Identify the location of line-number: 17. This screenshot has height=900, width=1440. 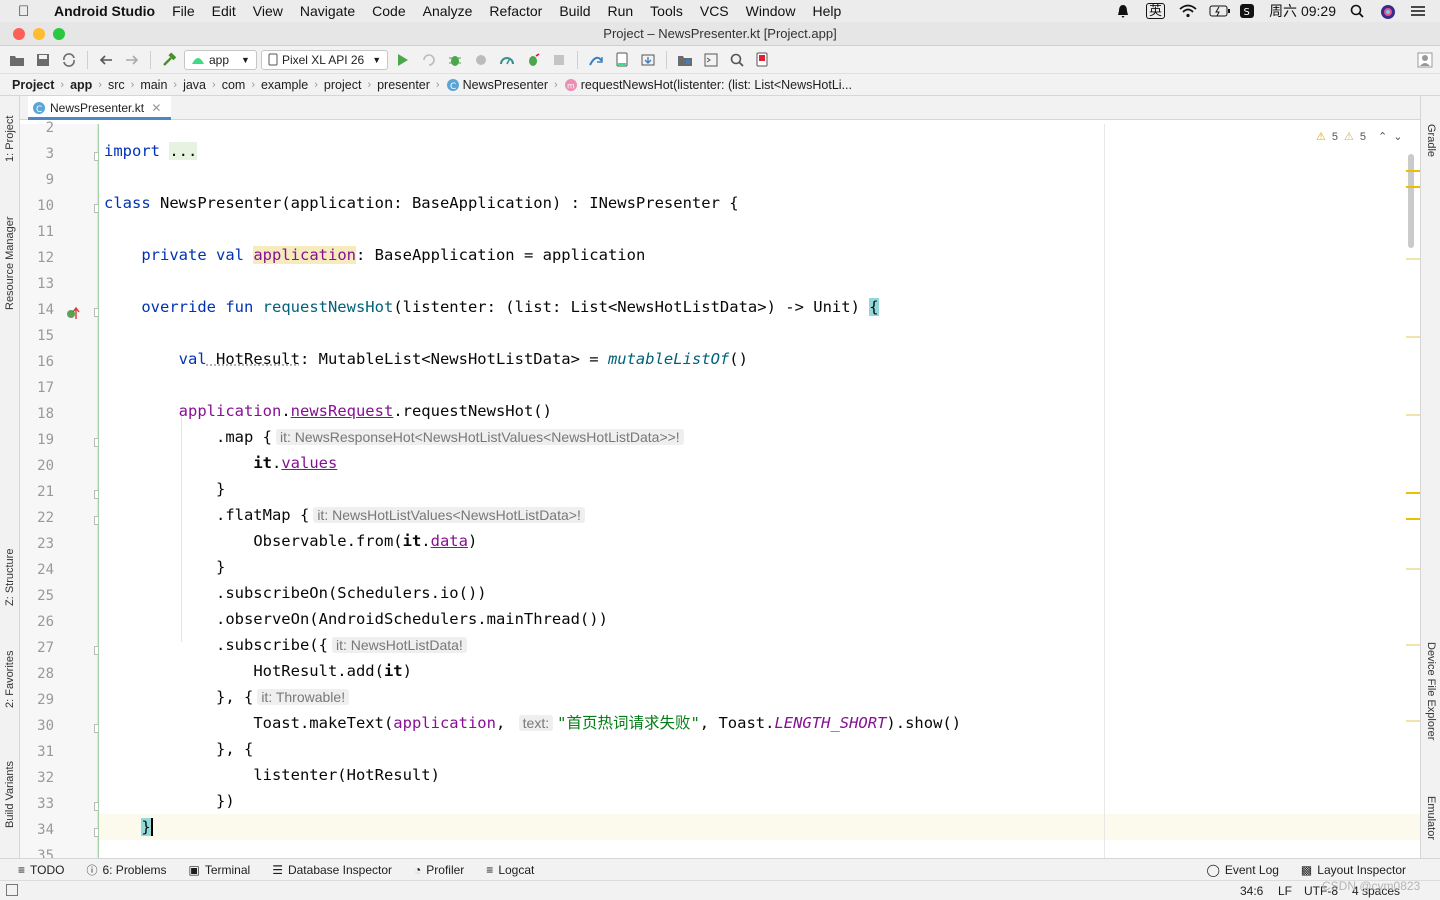
(37, 388).